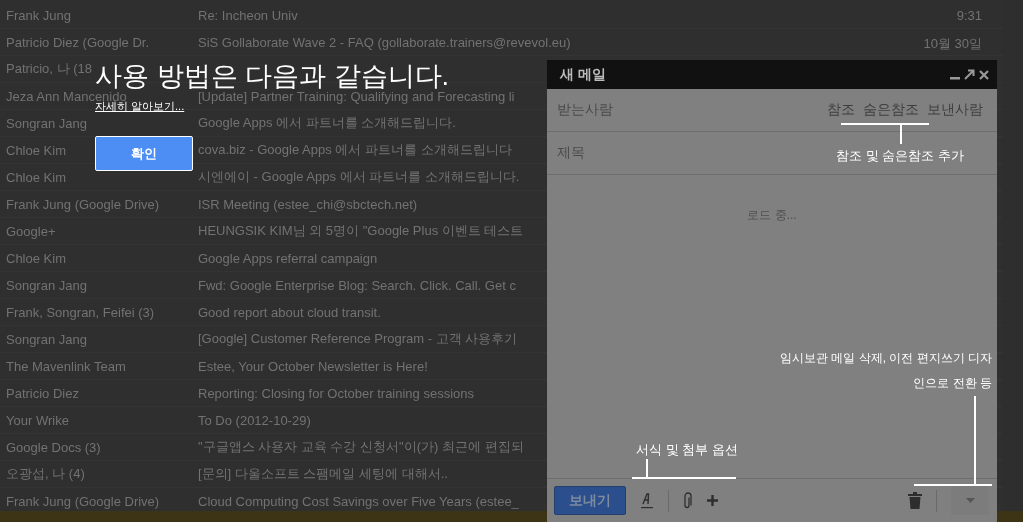 Image resolution: width=1023 pixels, height=522 pixels. Describe the element at coordinates (384, 42) in the screenshot. I see `email-subject: SiS Gollaborate Wave 2 - FAQ (gollaborate.trainers@revevol.eu)` at that location.